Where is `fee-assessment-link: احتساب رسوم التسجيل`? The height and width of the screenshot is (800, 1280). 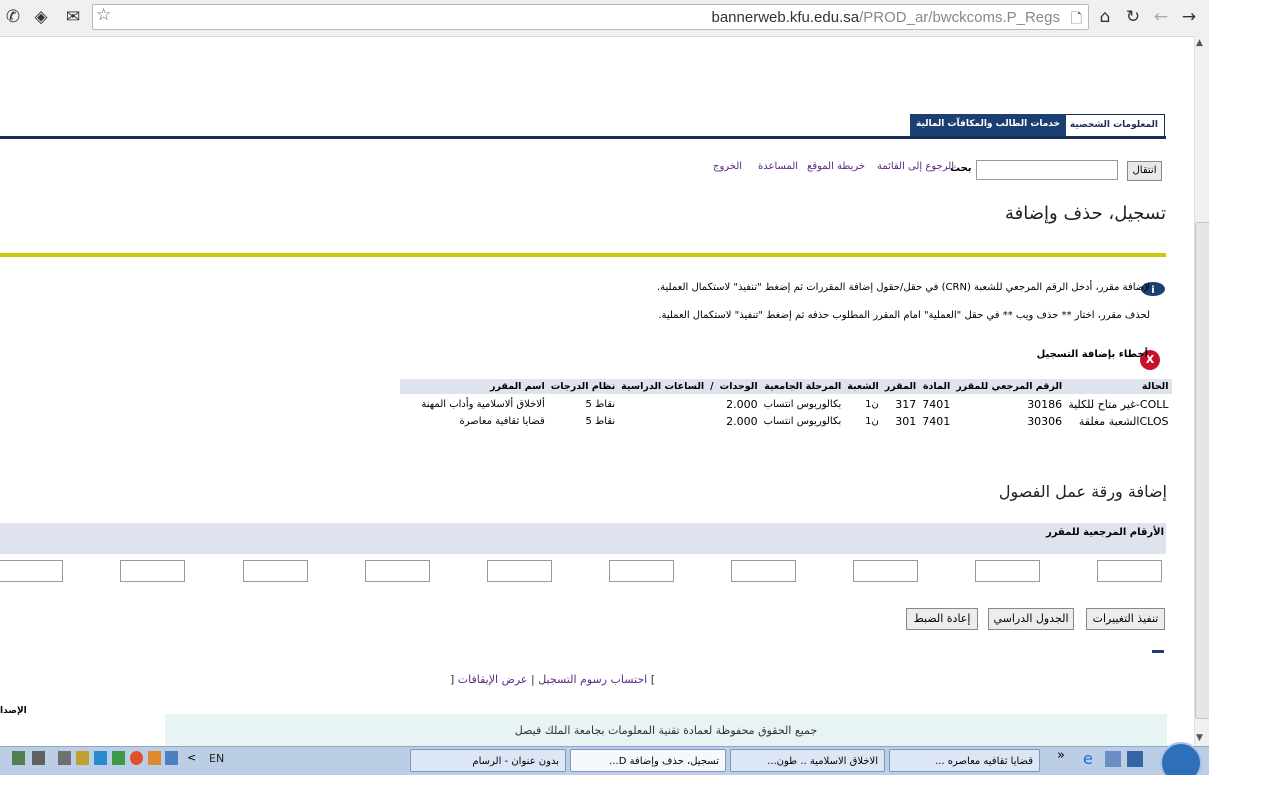
fee-assessment-link: احتساب رسوم التسجيل is located at coordinates (592, 679).